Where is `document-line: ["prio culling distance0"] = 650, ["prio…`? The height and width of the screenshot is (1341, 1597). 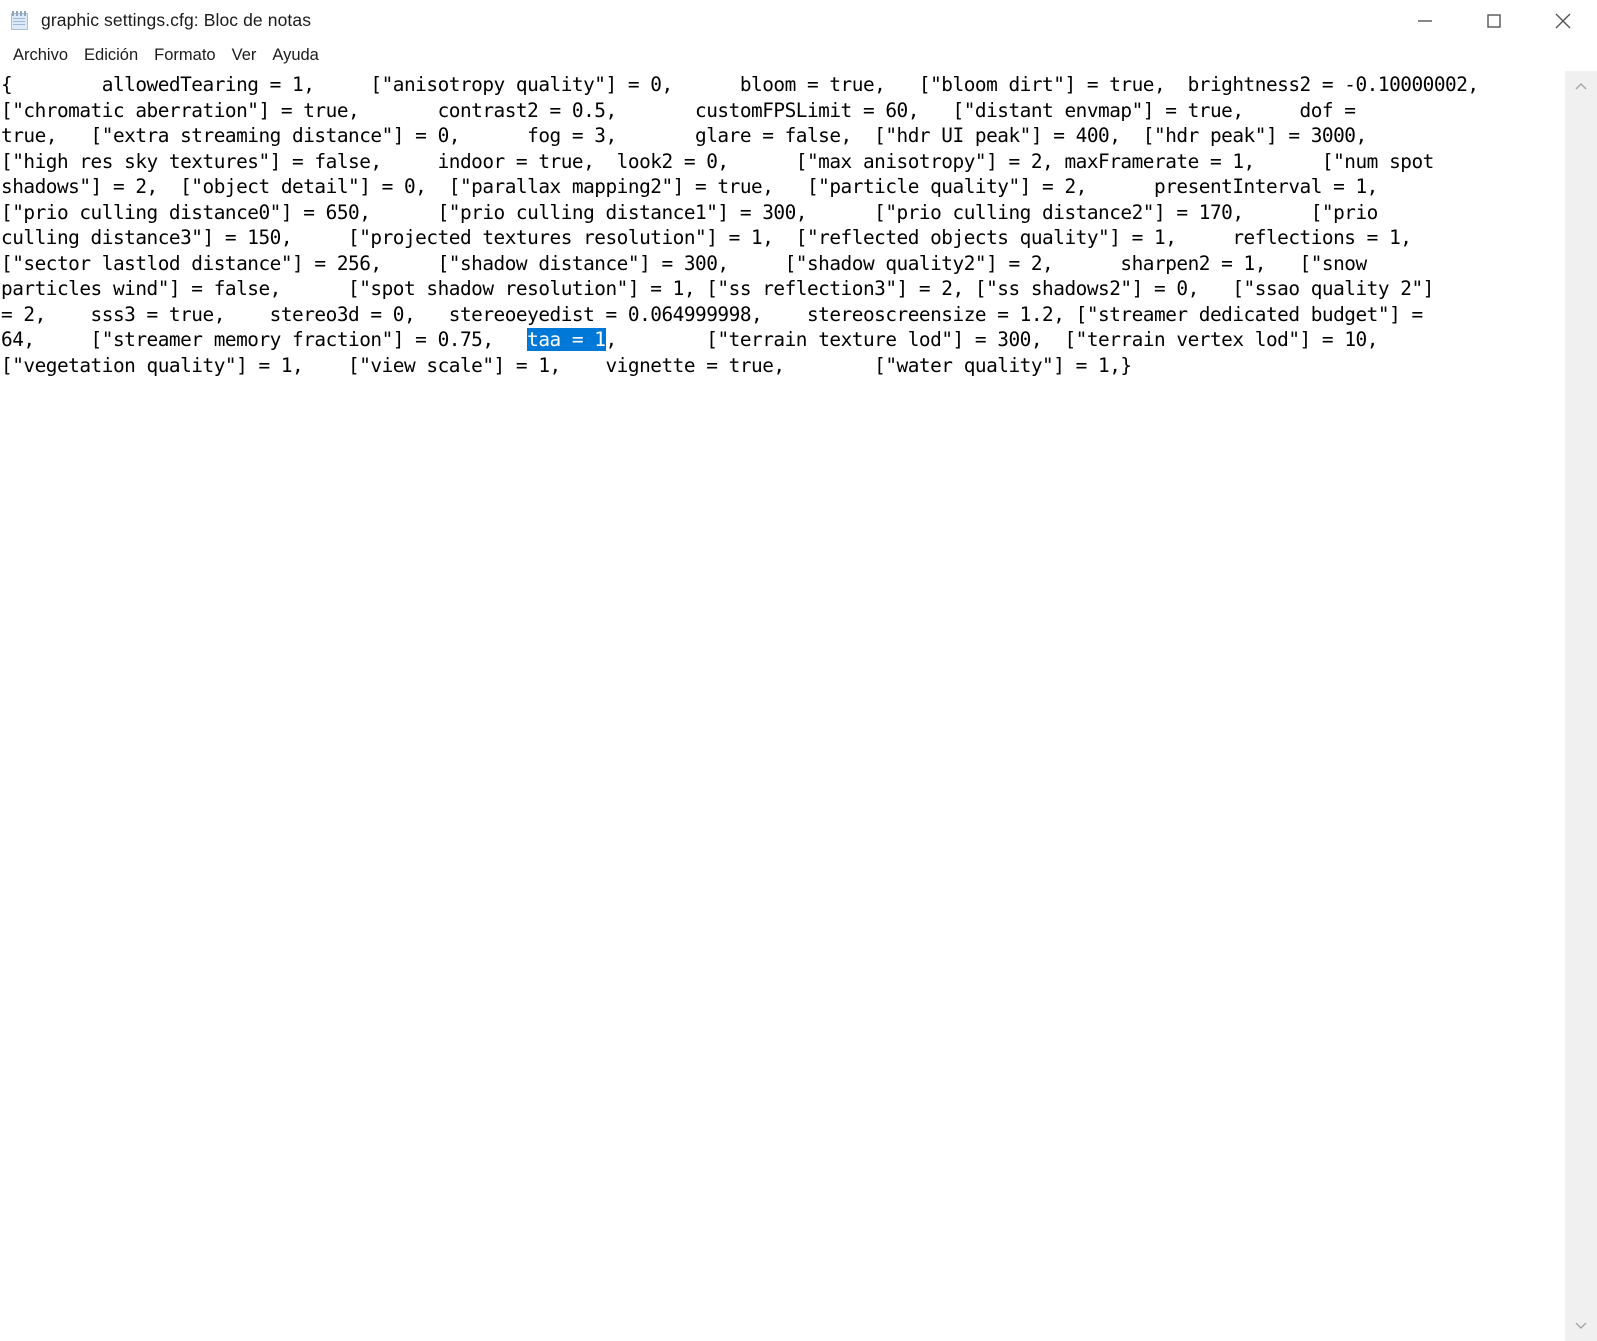 document-line: ["prio culling distance0"] = 650, ["prio… is located at coordinates (689, 212).